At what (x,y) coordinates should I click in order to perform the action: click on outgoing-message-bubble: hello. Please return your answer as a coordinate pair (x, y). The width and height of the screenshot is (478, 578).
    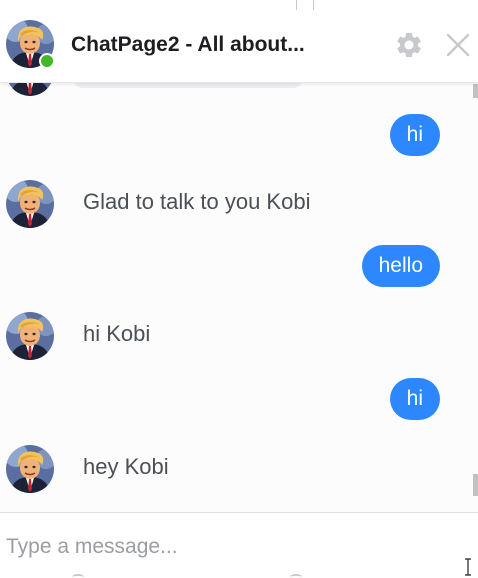
    Looking at the image, I should click on (400, 266).